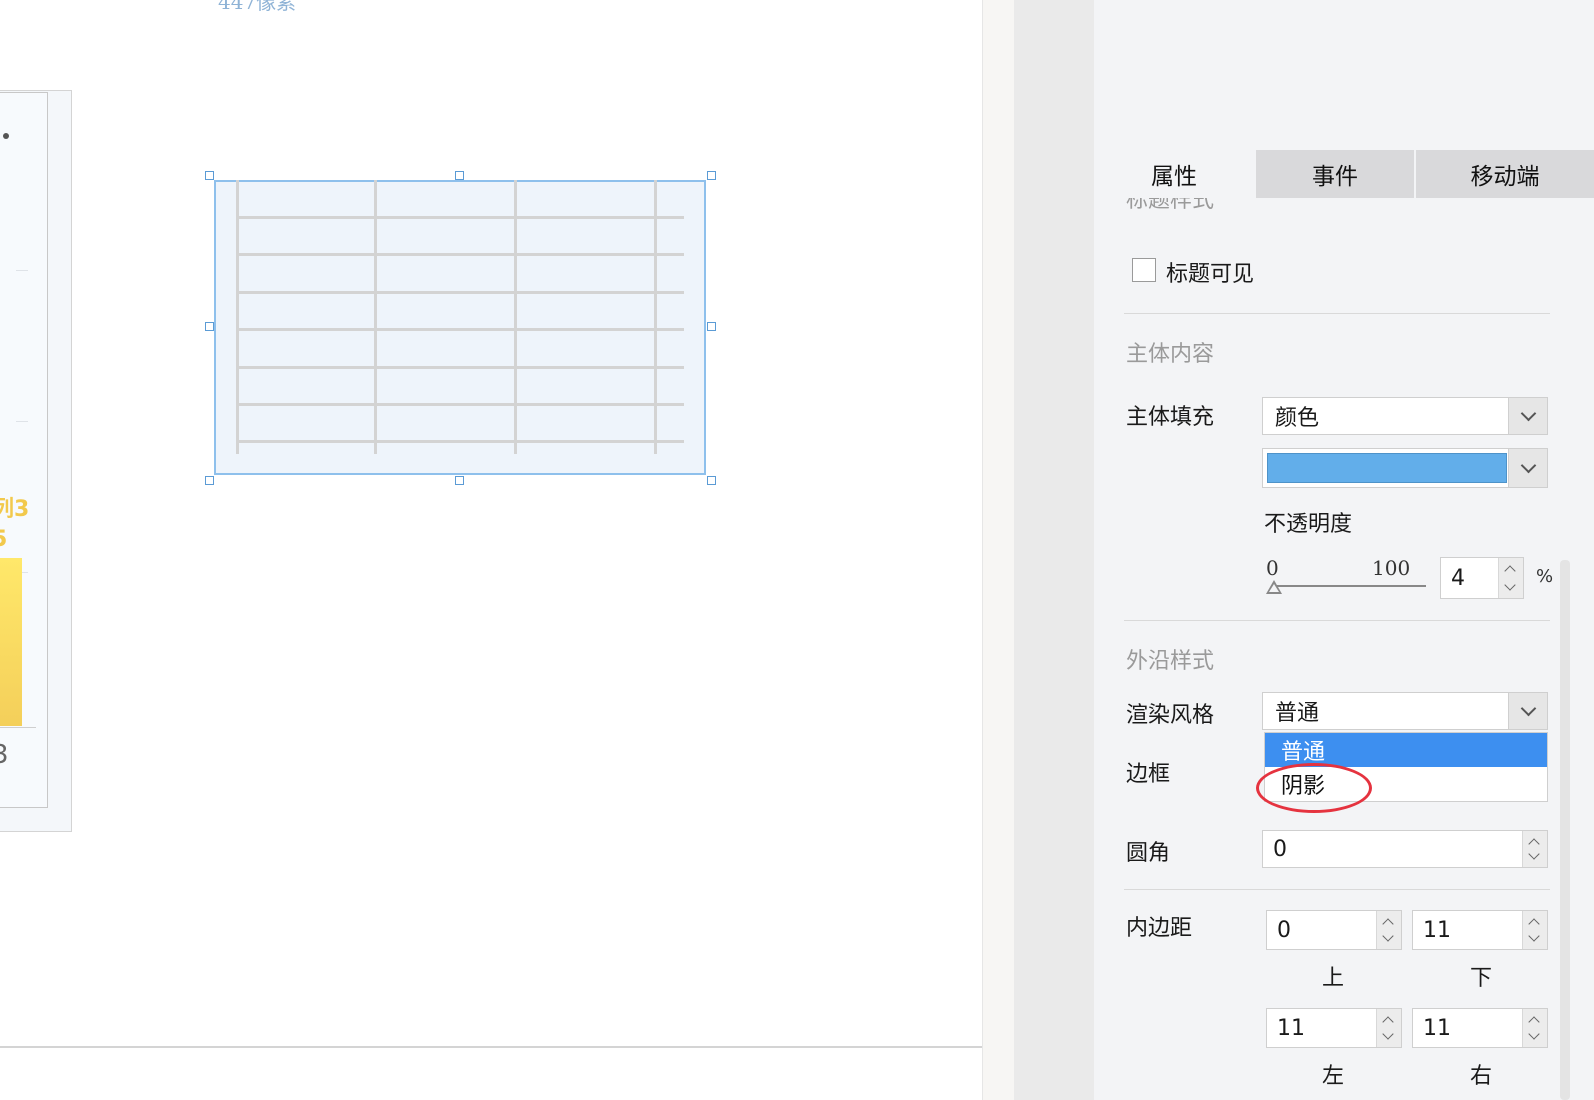 This screenshot has width=1594, height=1100. I want to click on padding-top-value: 0, so click(1284, 930).